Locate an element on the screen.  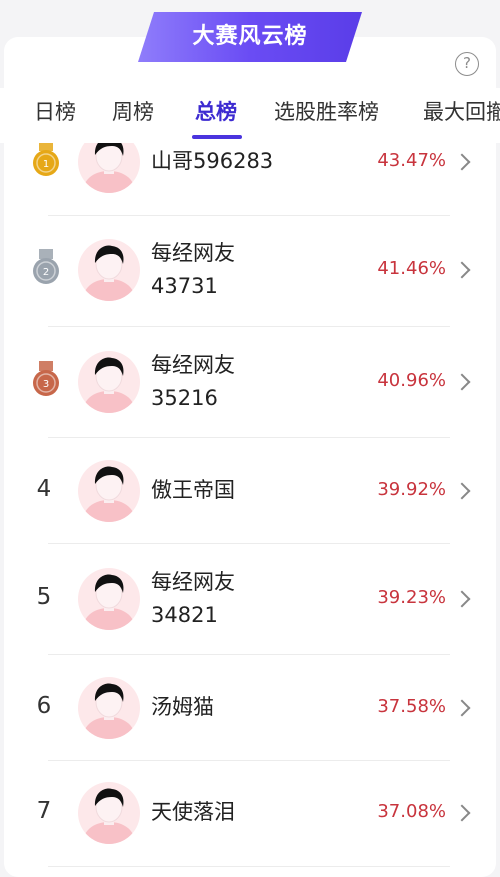
rank-number: 7 is located at coordinates (44, 811).